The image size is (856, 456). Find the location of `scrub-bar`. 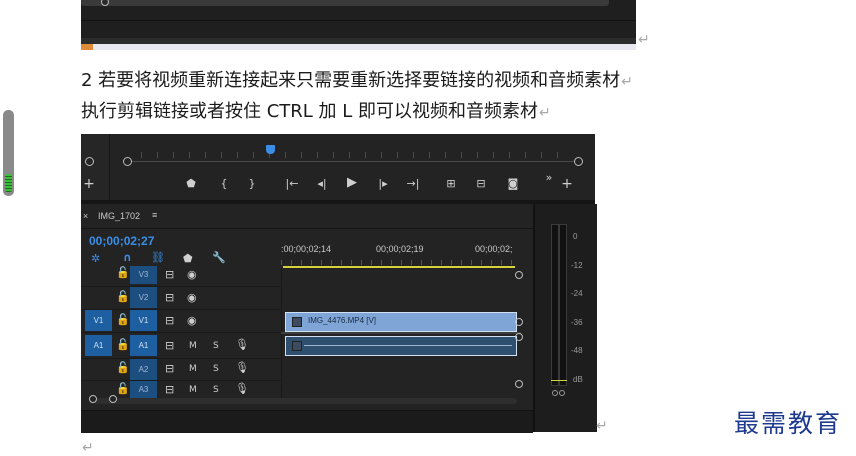

scrub-bar is located at coordinates (352, 161).